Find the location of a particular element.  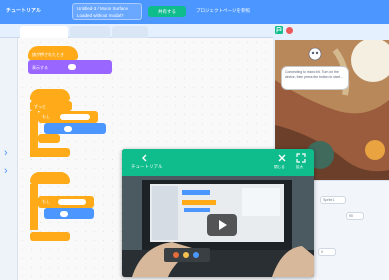

green-flag-icon is located at coordinates (279, 30).